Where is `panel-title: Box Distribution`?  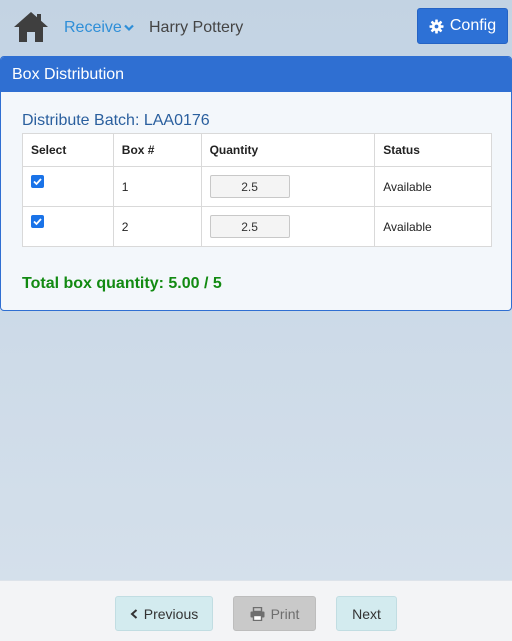 panel-title: Box Distribution is located at coordinates (256, 74).